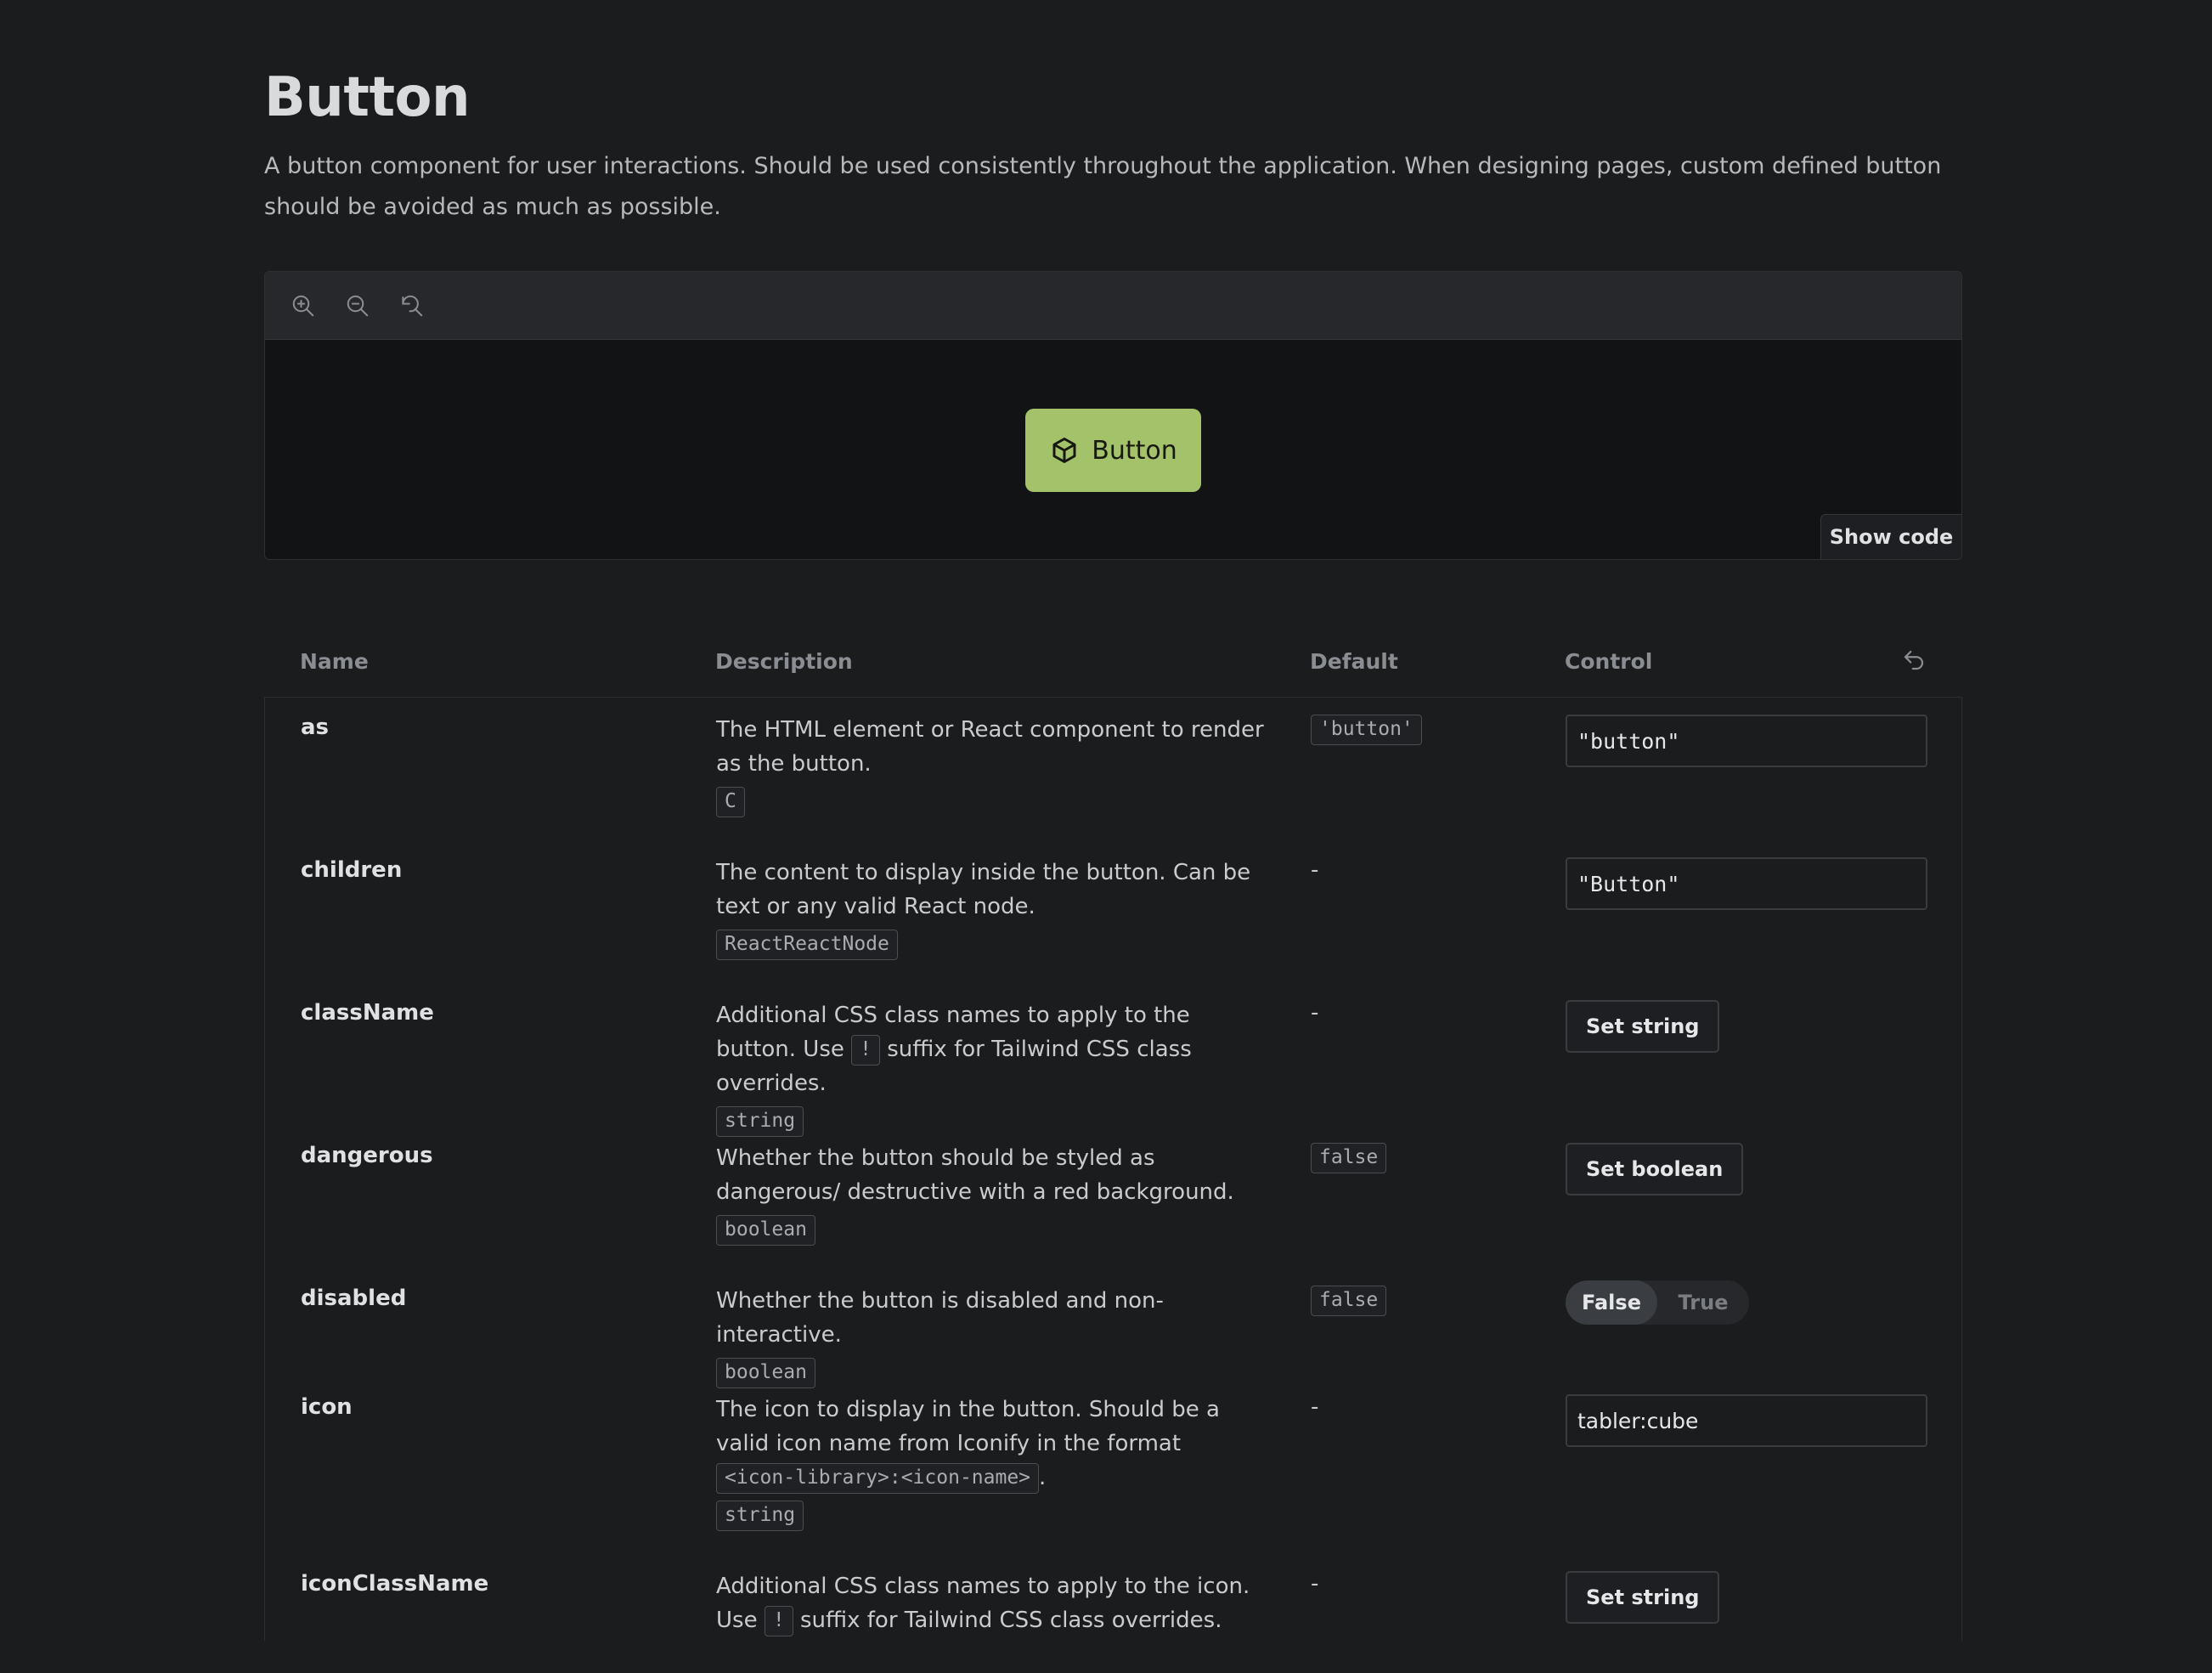  Describe the element at coordinates (731, 801) in the screenshot. I see `type-badge: C` at that location.